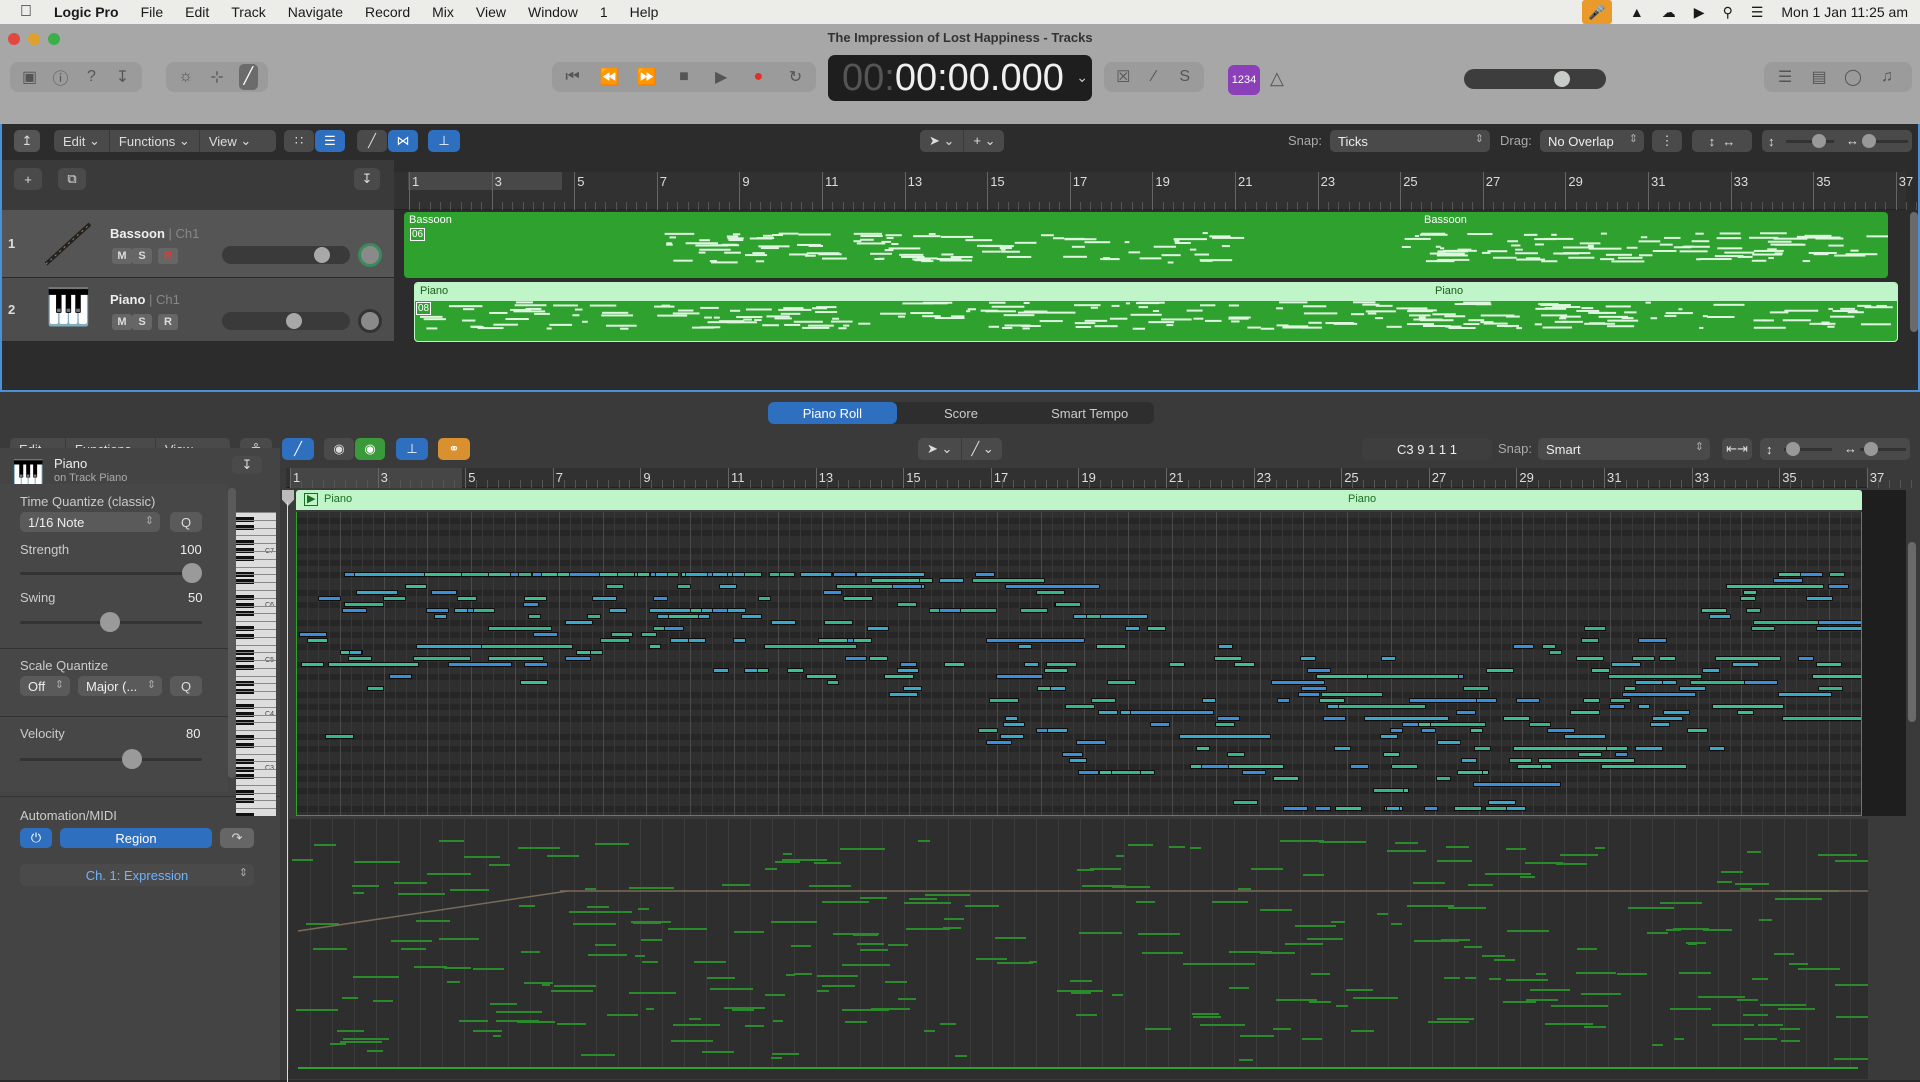 The width and height of the screenshot is (1920, 1082). I want to click on piano-roll-ruler: 135791113151719212325272931333537, so click(1077, 478).